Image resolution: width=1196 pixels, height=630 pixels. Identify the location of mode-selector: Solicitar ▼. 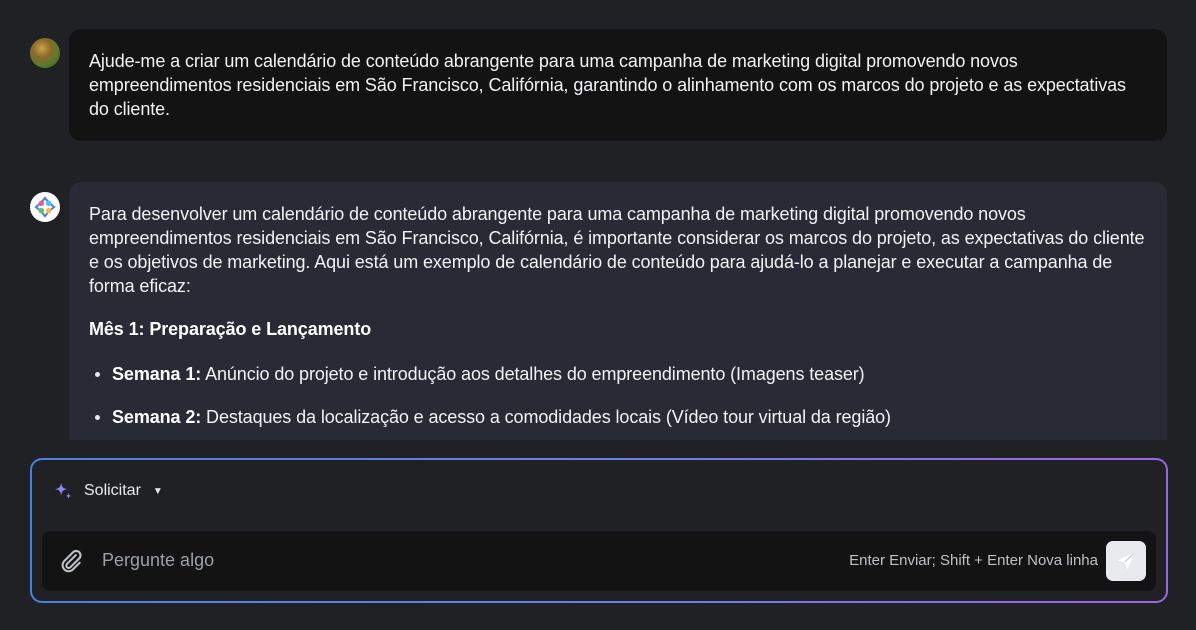
(107, 491).